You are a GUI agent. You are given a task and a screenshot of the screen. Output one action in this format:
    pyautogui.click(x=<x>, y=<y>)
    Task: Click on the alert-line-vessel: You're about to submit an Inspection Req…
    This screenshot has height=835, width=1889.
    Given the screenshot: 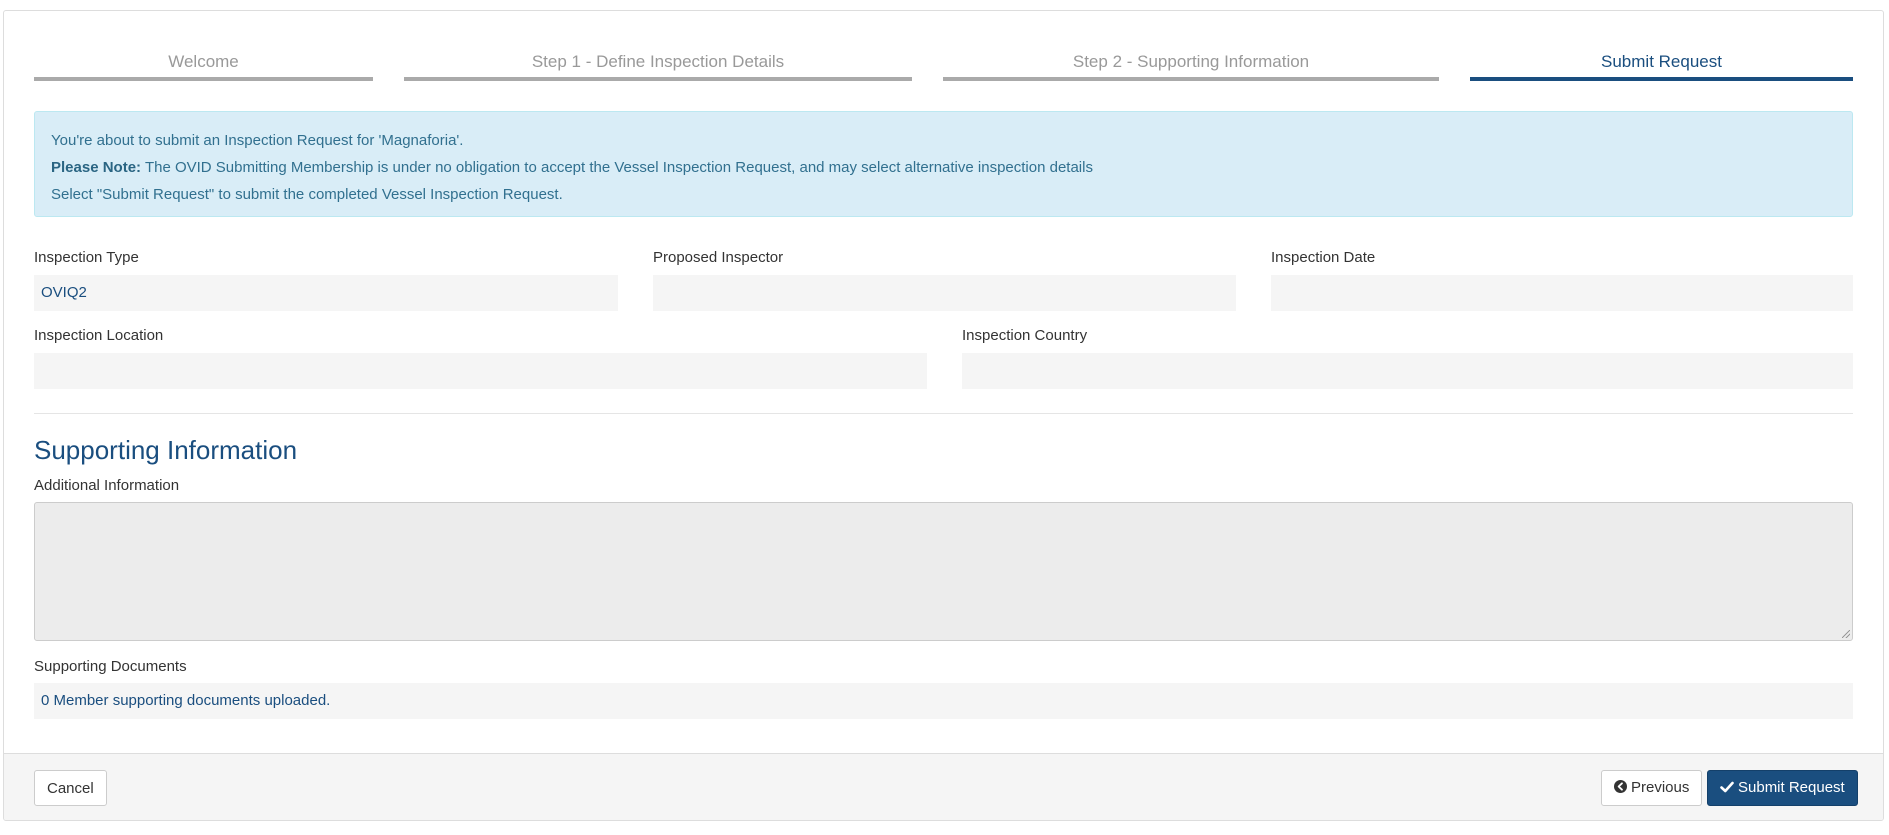 What is the action you would take?
    pyautogui.click(x=257, y=140)
    